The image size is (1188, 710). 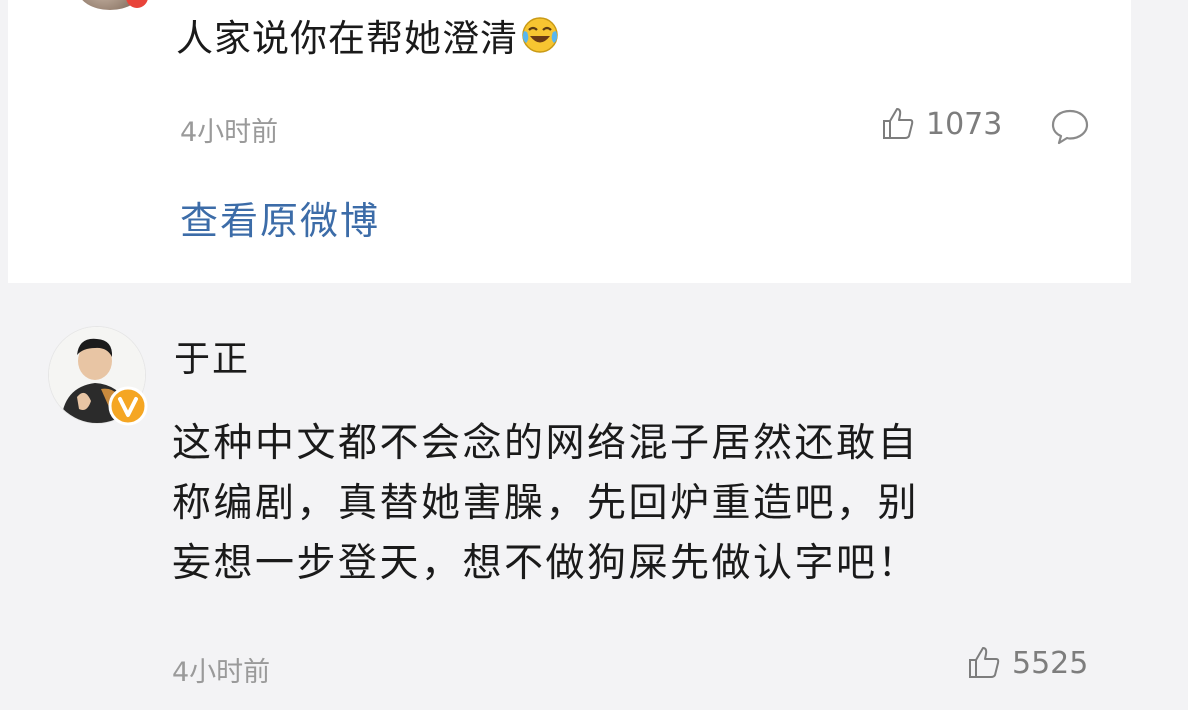 I want to click on laughing-crying-emoji-icon, so click(x=540, y=35).